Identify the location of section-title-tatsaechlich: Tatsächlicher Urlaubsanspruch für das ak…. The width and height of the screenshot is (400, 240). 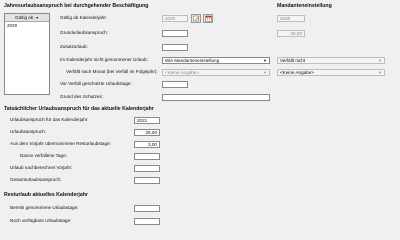
(79, 109).